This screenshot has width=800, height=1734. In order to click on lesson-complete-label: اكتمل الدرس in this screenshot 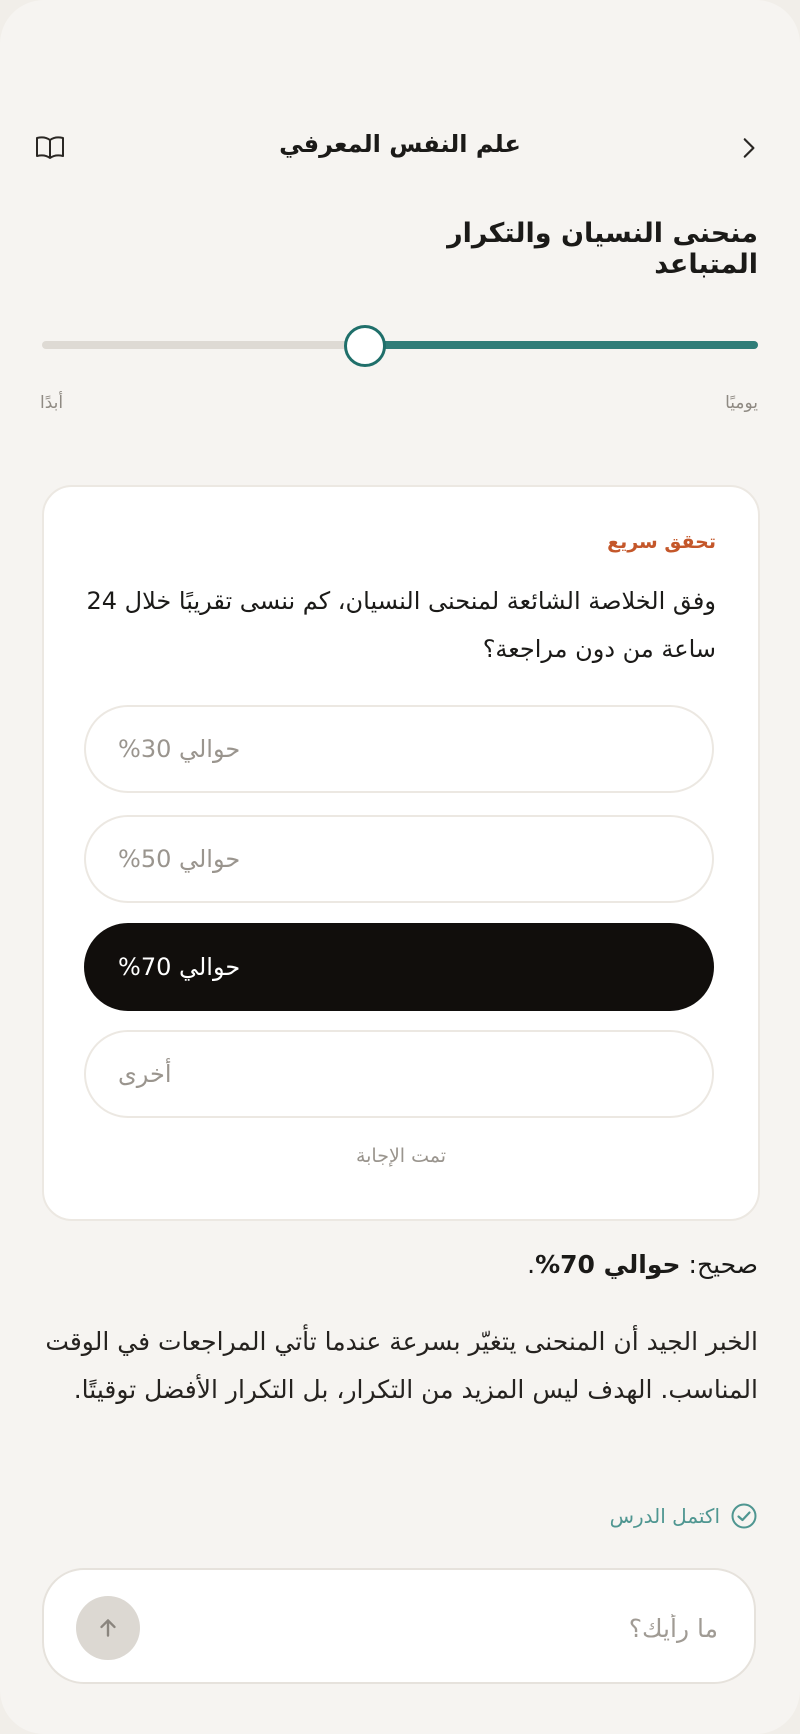, I will do `click(664, 1516)`.